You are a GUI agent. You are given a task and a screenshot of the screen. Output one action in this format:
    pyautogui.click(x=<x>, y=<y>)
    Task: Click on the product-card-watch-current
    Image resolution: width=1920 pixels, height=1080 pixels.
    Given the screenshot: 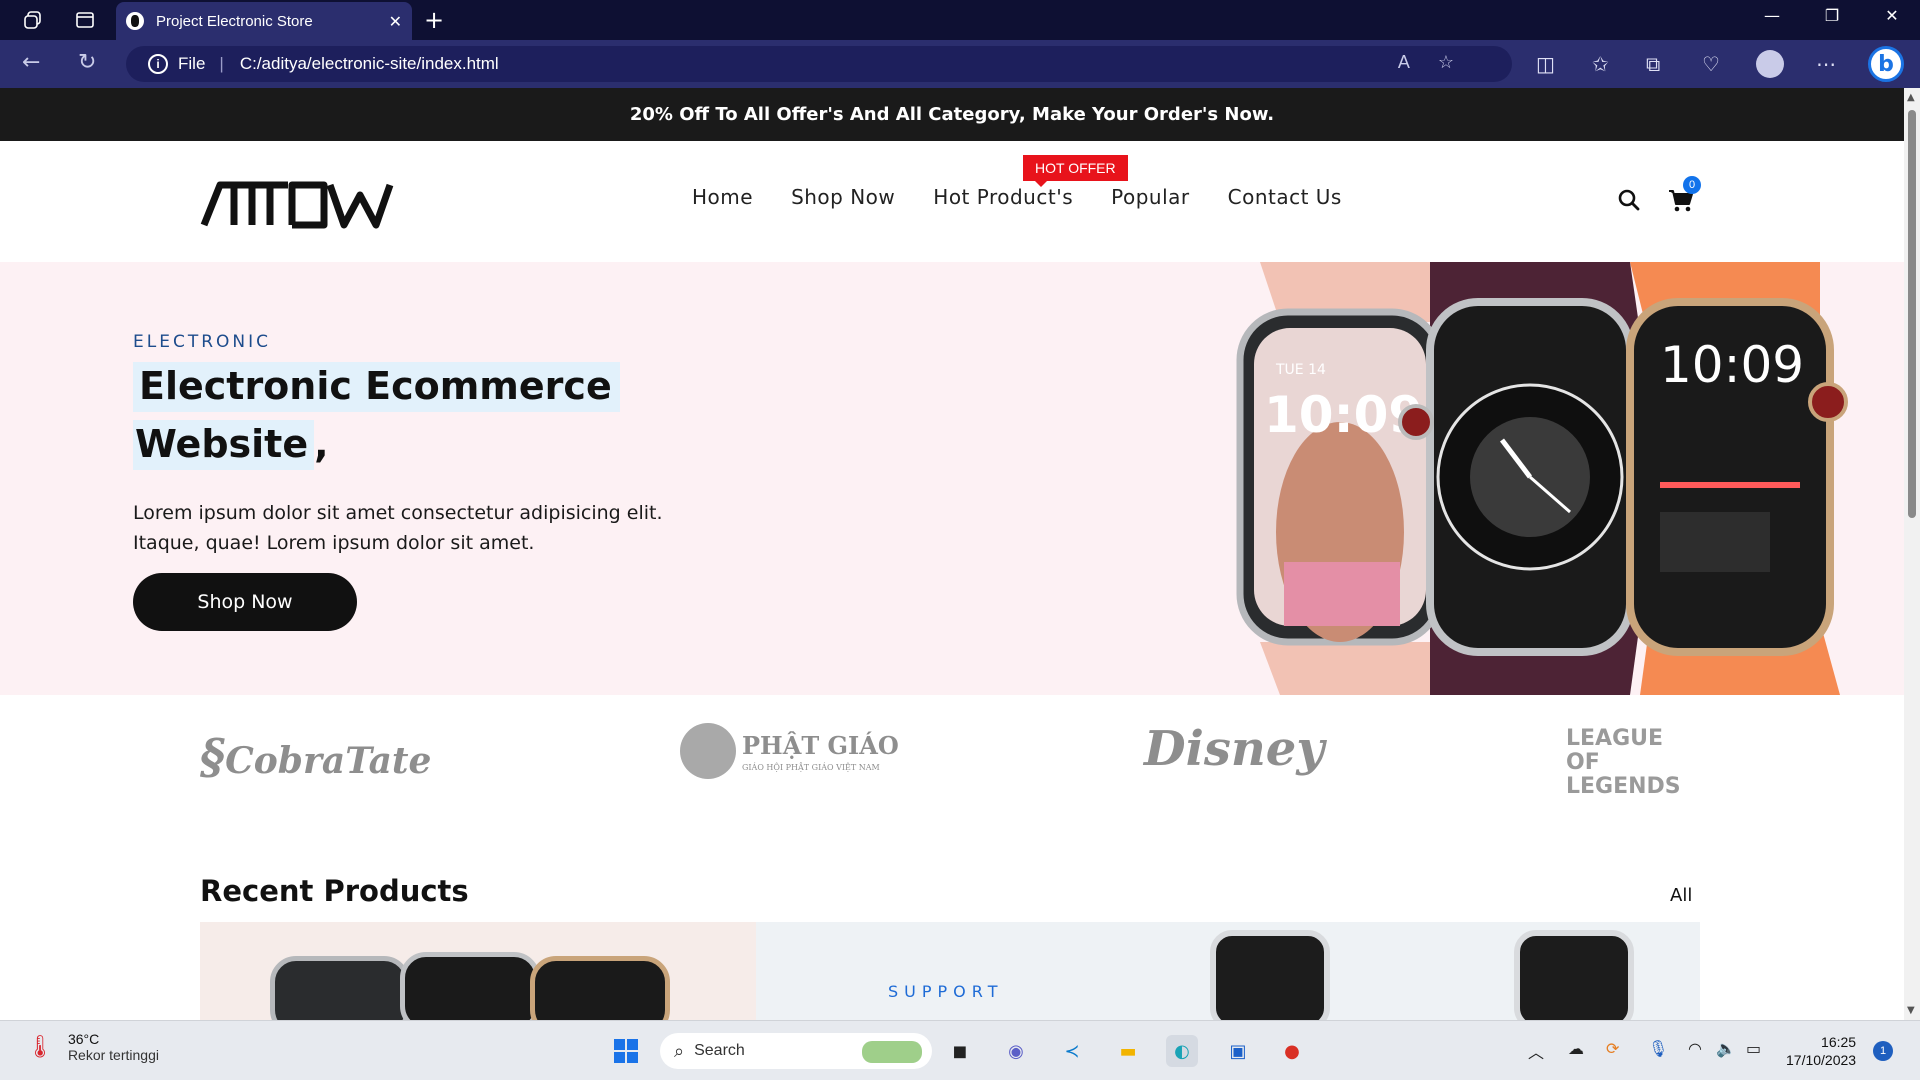 What is the action you would take?
    pyautogui.click(x=1574, y=975)
    